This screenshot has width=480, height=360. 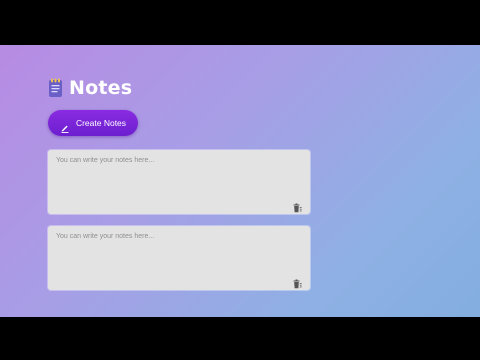 I want to click on video-letterbox-bottom, so click(x=240, y=338).